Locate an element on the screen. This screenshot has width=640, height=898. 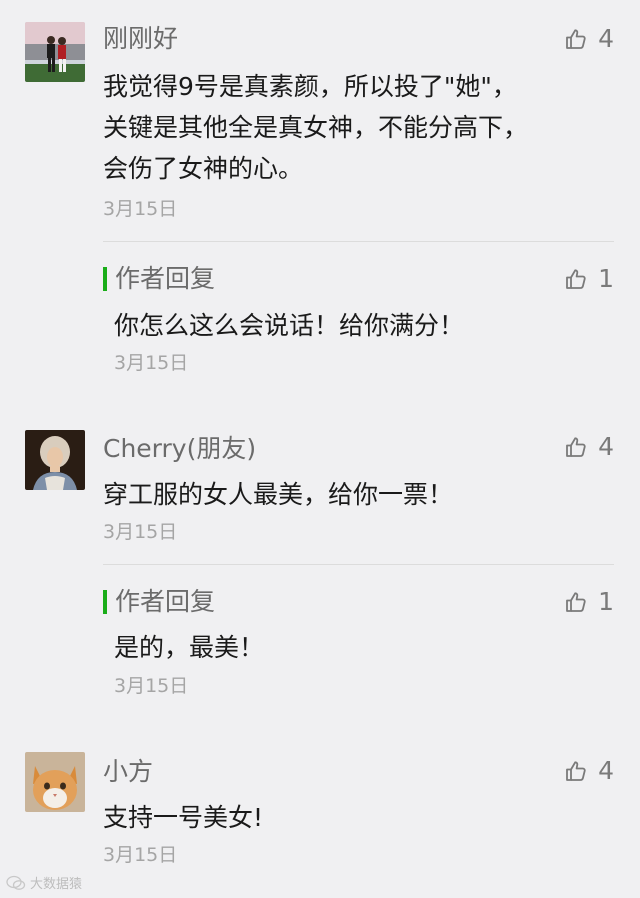
soccer-players-avatar-icon is located at coordinates (55, 52).